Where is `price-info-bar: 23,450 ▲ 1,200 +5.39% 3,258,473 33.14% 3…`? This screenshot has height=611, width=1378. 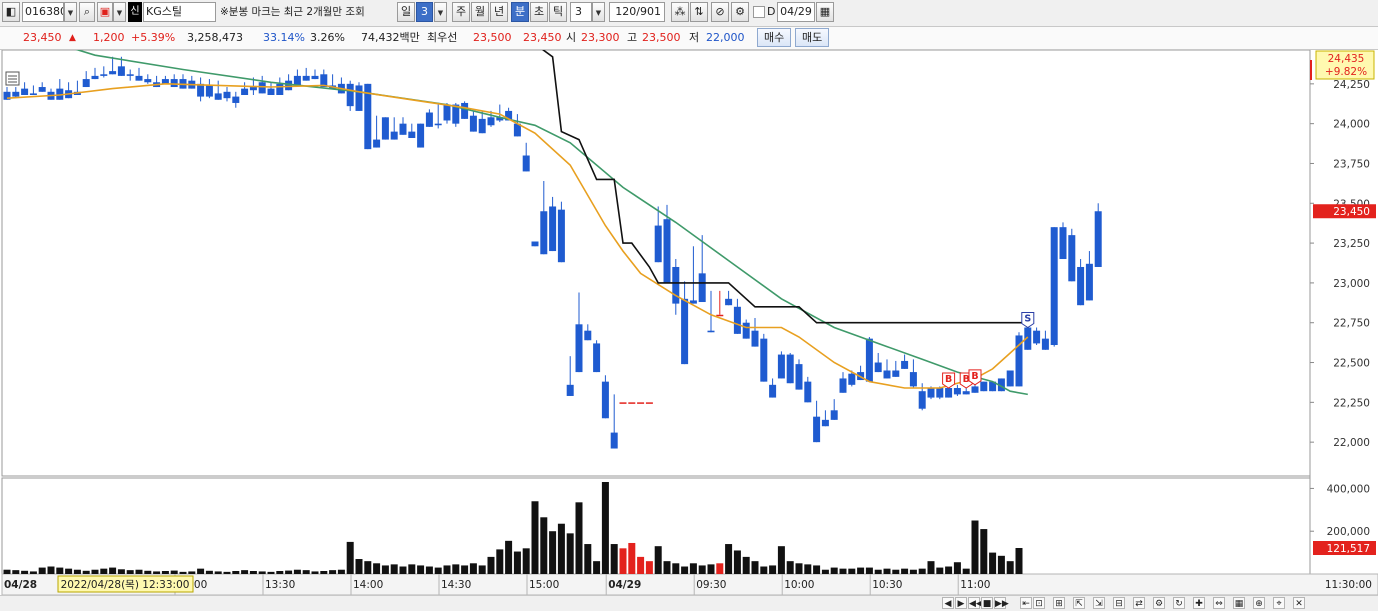
price-info-bar: 23,450 ▲ 1,200 +5.39% 3,258,473 33.14% 3… is located at coordinates (689, 38).